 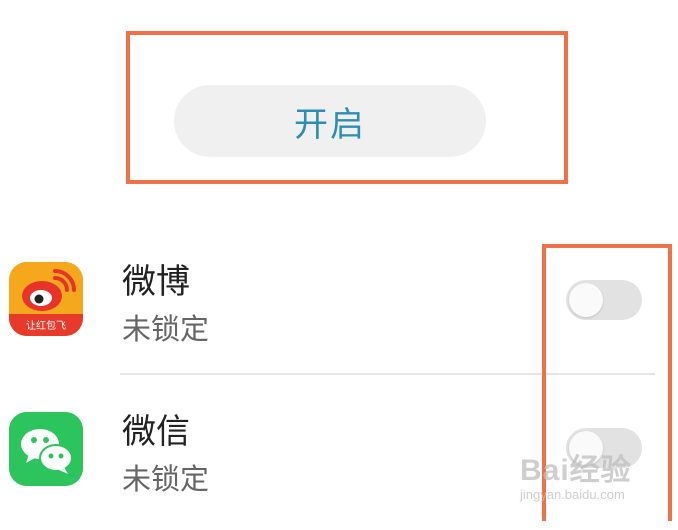 What do you see at coordinates (330, 121) in the screenshot?
I see `enable-button: 开启` at bounding box center [330, 121].